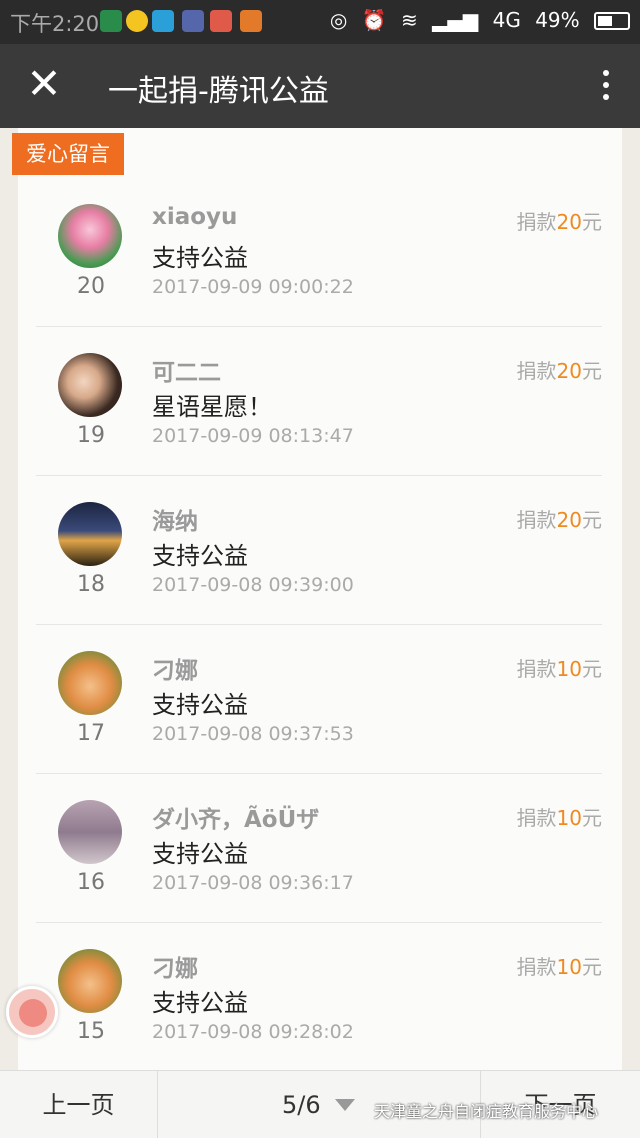 The image size is (640, 1138). I want to click on donation-row: 20 xiaoyu 支持公益 2017-09-09 09:00:22 捐款20元, so click(319, 252).